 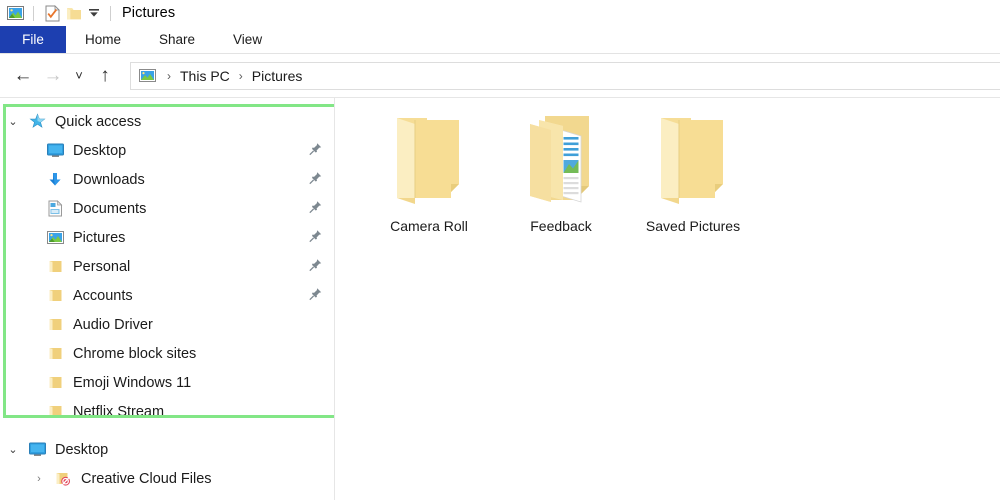 I want to click on sidebar-item-label: Personal, so click(x=102, y=266).